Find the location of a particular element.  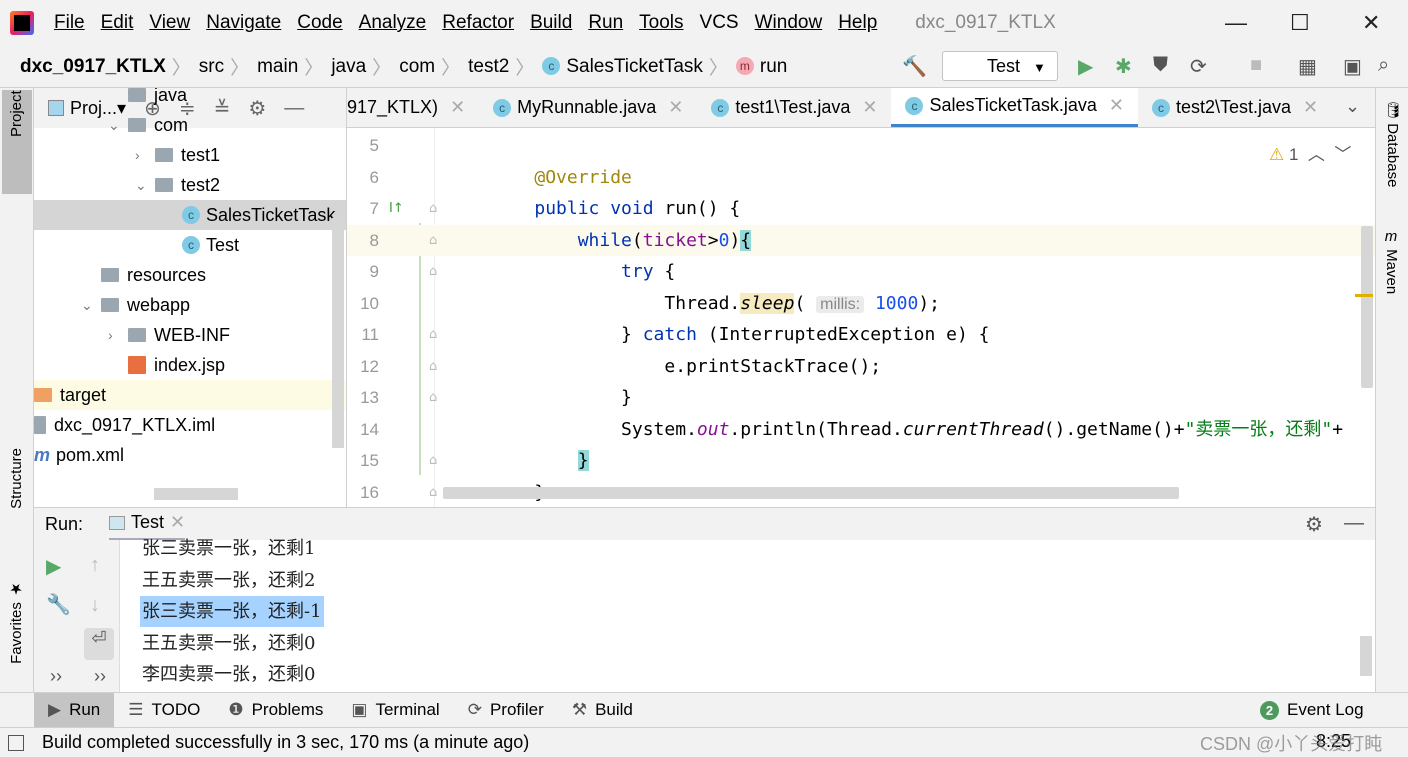

tree-item: target is located at coordinates (190, 395).